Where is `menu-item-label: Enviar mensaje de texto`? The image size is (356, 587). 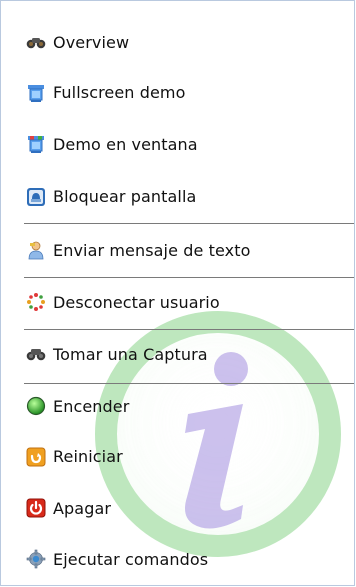
menu-item-label: Enviar mensaje de texto is located at coordinates (152, 250).